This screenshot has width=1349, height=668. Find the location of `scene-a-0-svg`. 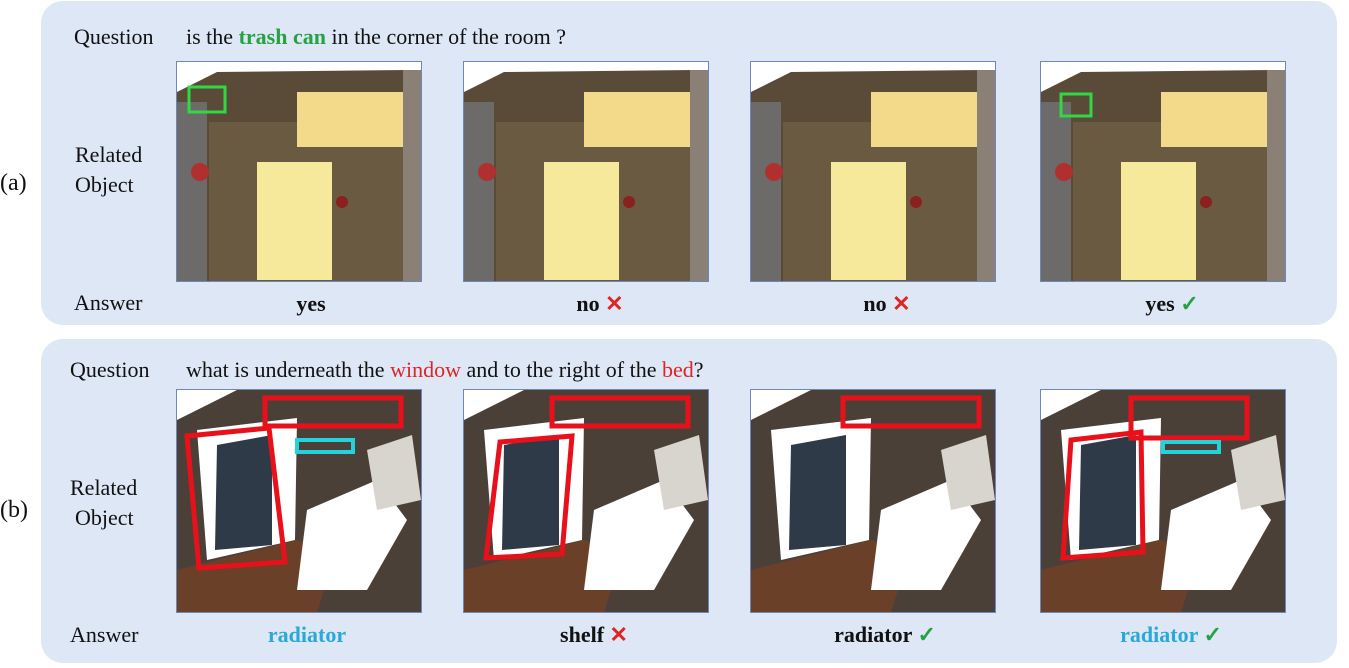

scene-a-0-svg is located at coordinates (299, 171).